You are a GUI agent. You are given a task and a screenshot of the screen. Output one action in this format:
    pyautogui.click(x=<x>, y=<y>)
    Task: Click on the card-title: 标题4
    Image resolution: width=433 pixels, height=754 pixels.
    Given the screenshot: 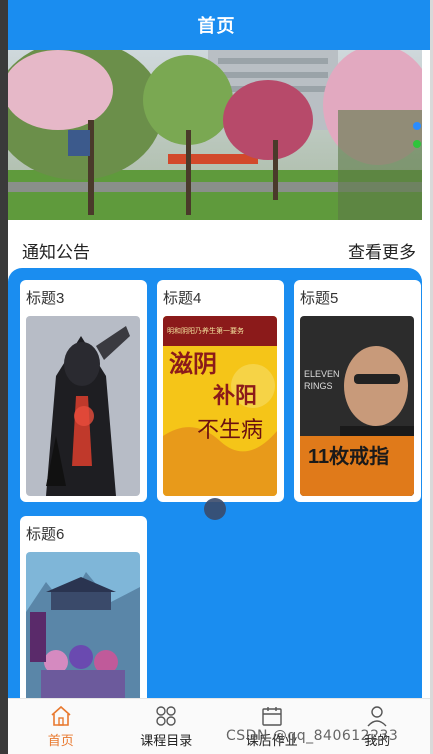 What is the action you would take?
    pyautogui.click(x=182, y=298)
    